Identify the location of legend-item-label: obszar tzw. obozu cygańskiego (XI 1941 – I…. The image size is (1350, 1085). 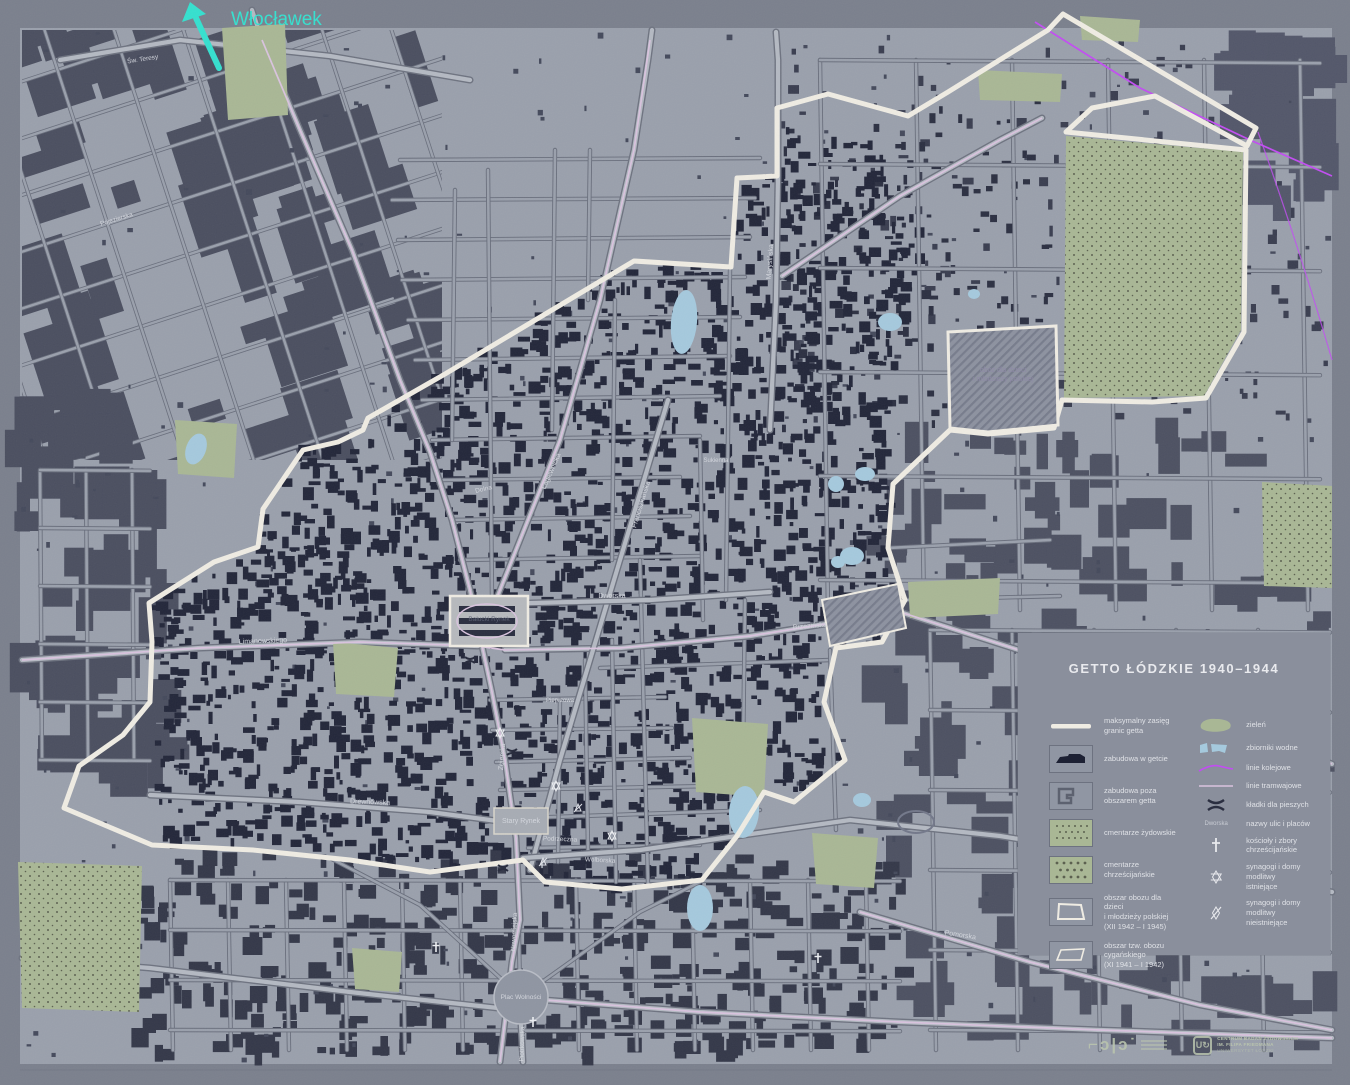
(1134, 955).